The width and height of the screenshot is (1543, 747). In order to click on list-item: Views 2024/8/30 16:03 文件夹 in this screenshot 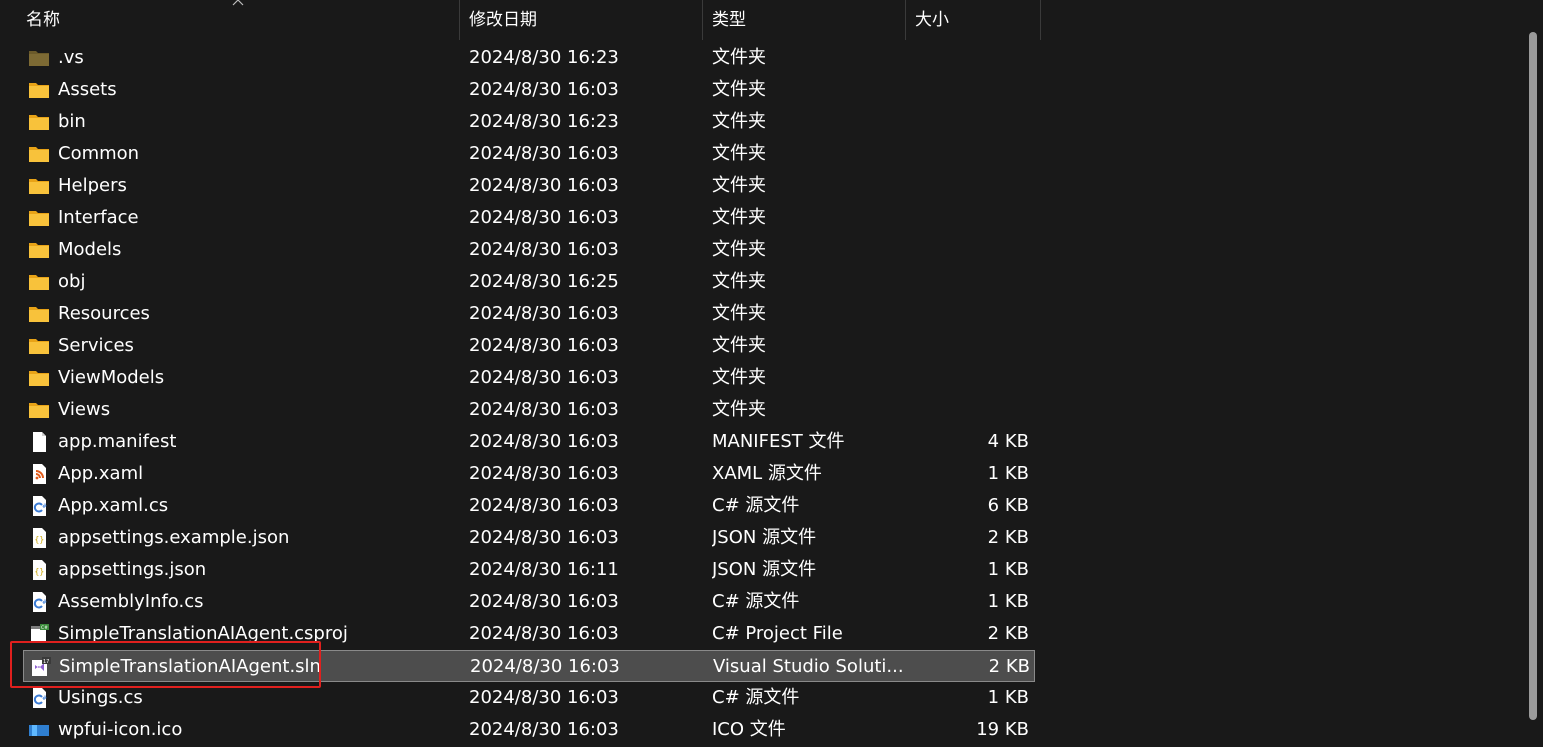, I will do `click(529, 410)`.